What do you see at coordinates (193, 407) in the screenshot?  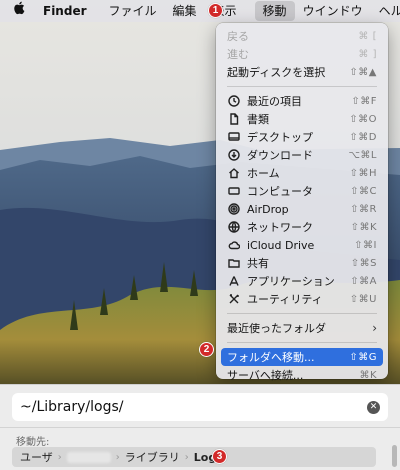 I see `path-input` at bounding box center [193, 407].